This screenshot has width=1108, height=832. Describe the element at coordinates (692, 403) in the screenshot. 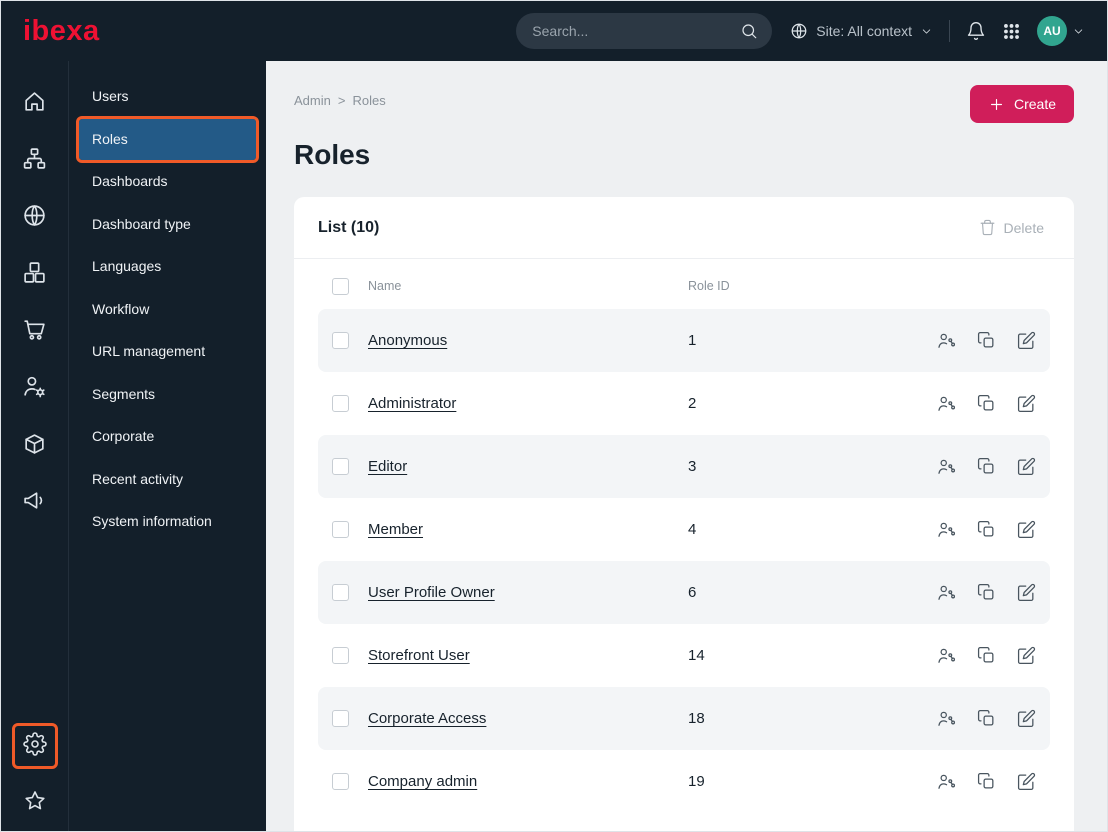

I see `role-id: 2` at that location.